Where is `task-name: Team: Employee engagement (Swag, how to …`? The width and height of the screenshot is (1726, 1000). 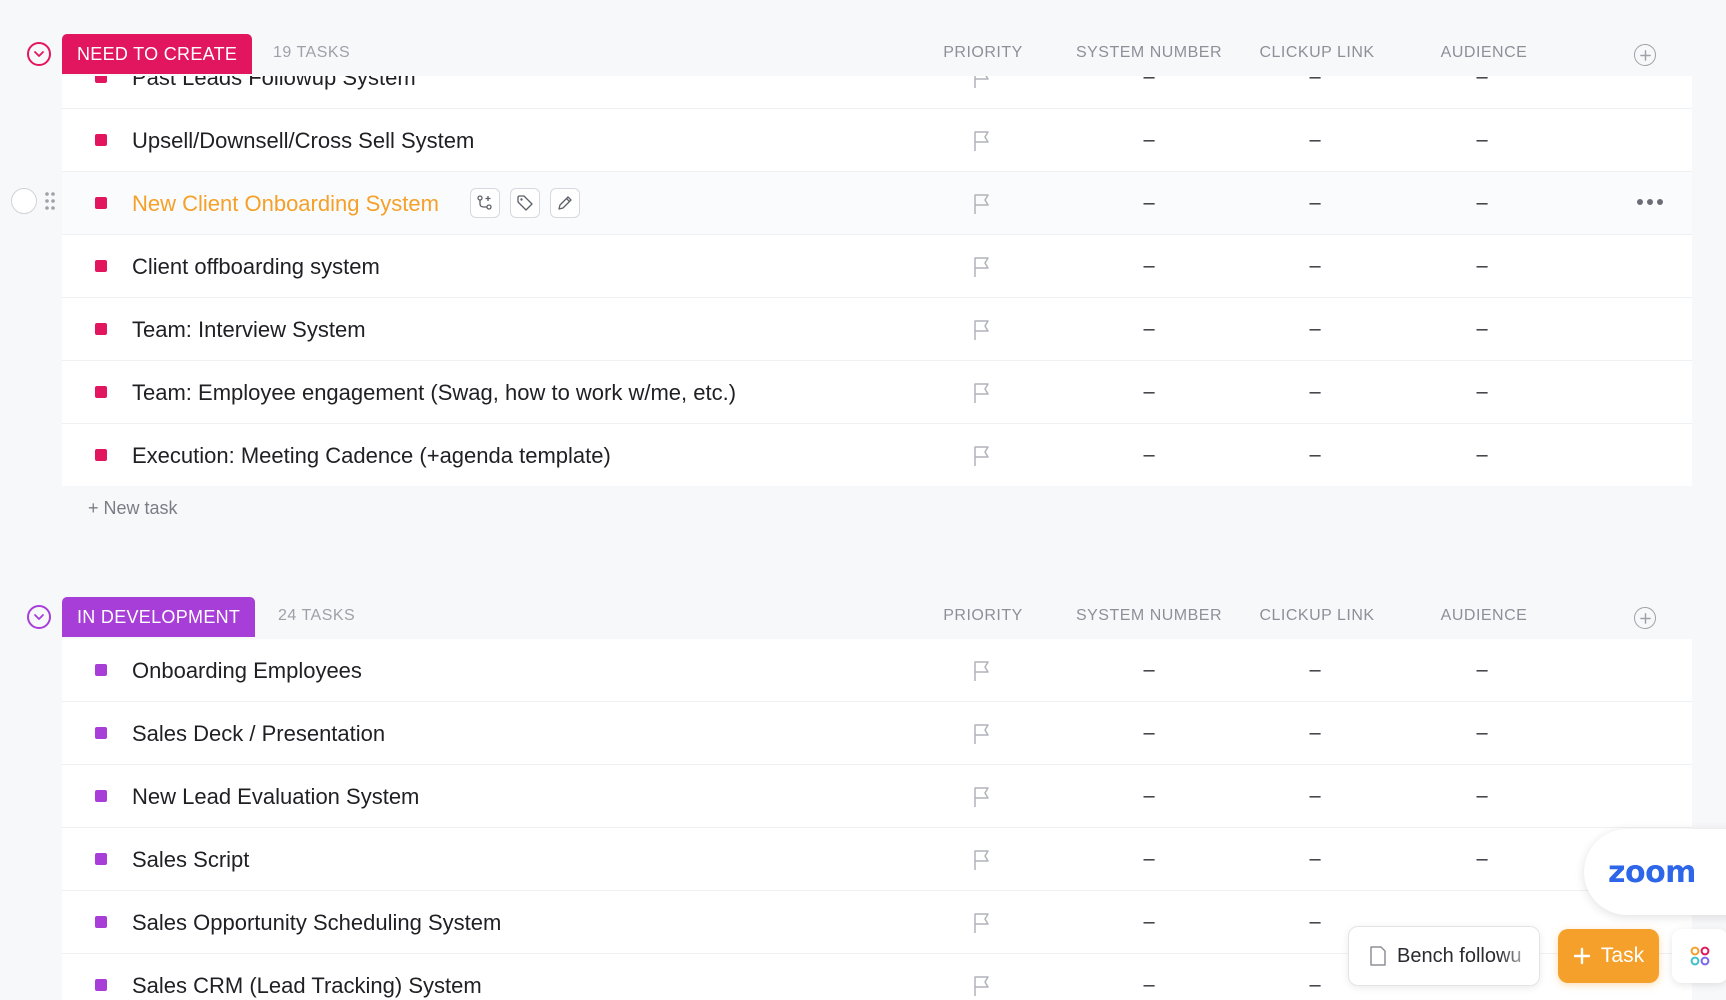
task-name: Team: Employee engagement (Swag, how to … is located at coordinates (434, 393).